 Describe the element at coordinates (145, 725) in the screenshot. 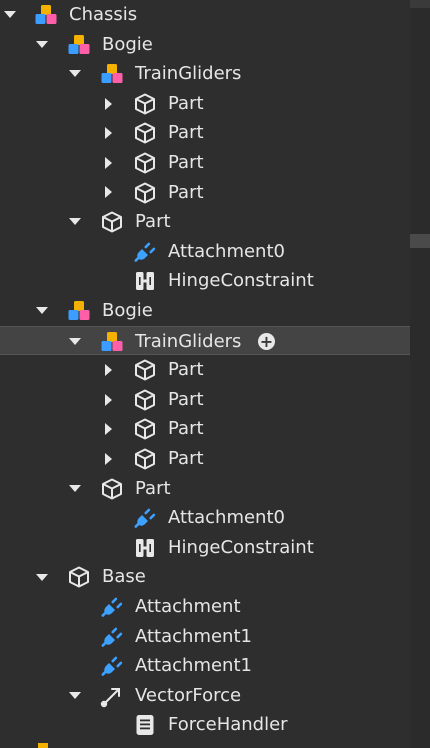

I see `script-icon` at that location.